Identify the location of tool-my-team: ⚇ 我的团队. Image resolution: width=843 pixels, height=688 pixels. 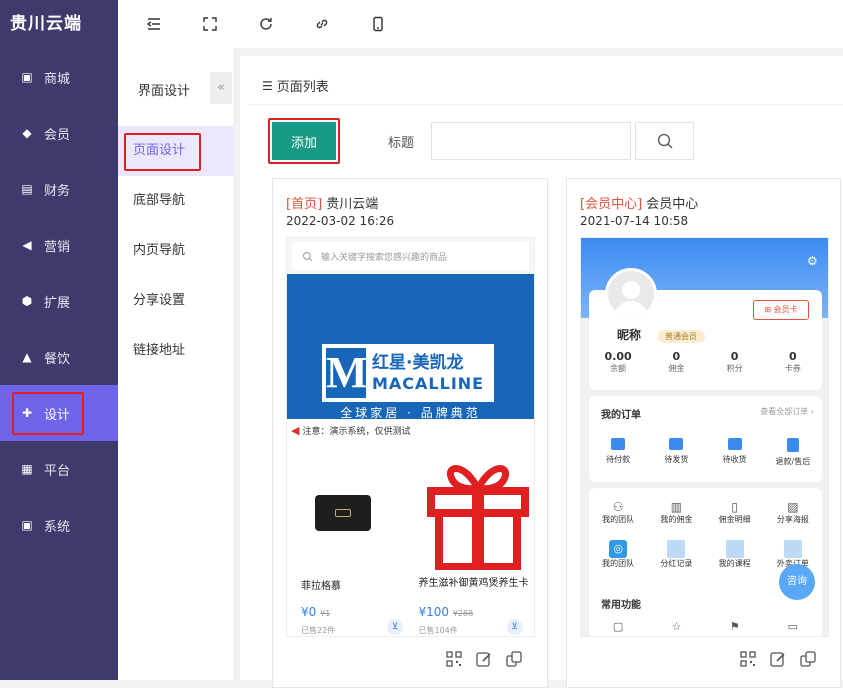
(618, 512).